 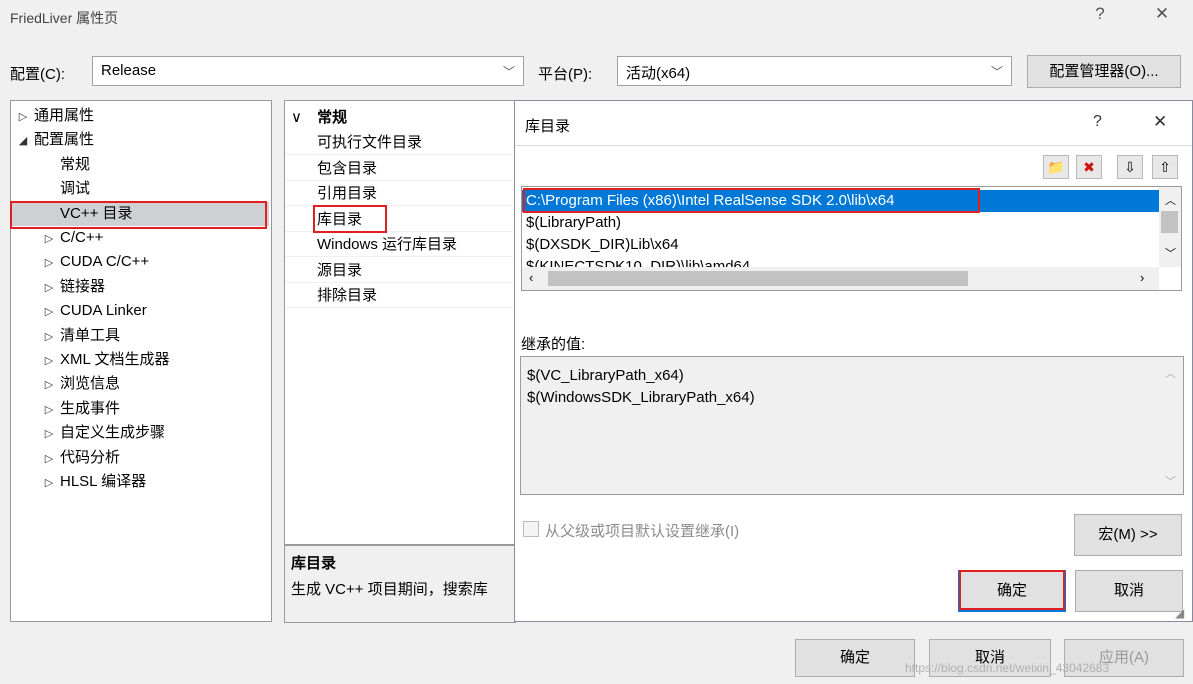 I want to click on chevron-down-icon: ∨, so click(x=296, y=117).